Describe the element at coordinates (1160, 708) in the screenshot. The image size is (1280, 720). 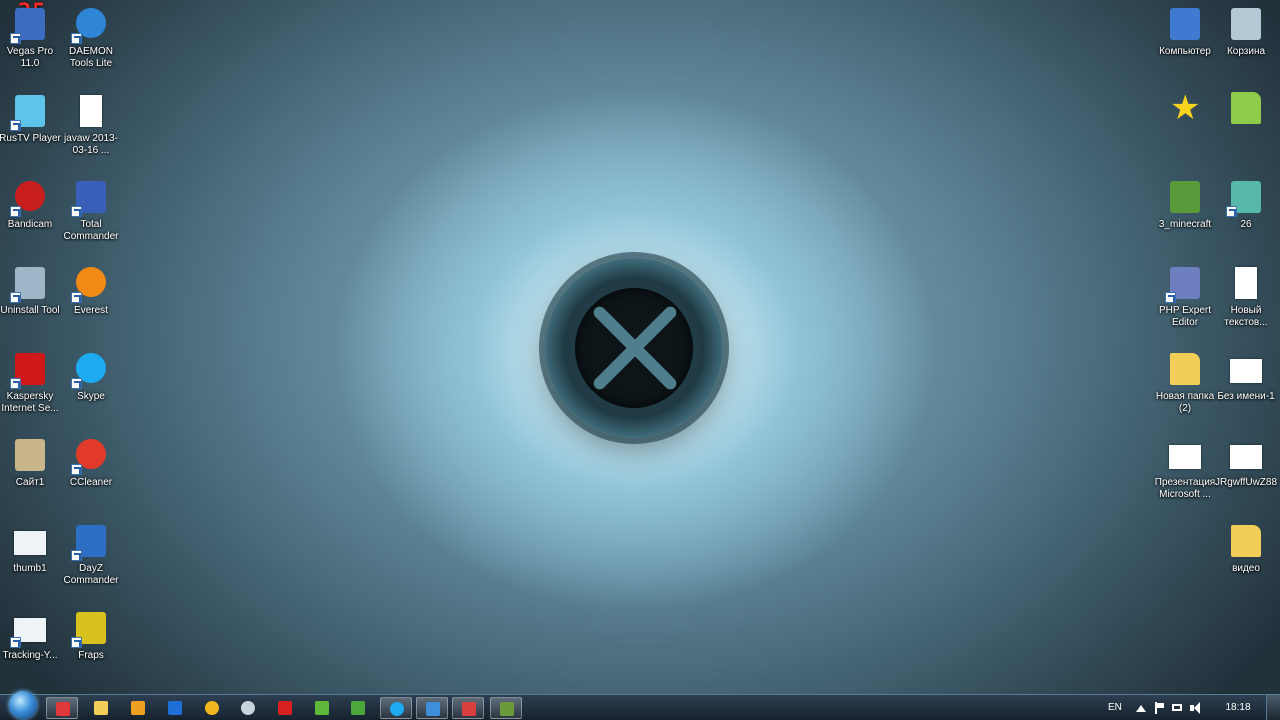
I see `action-center-flag-icon` at that location.